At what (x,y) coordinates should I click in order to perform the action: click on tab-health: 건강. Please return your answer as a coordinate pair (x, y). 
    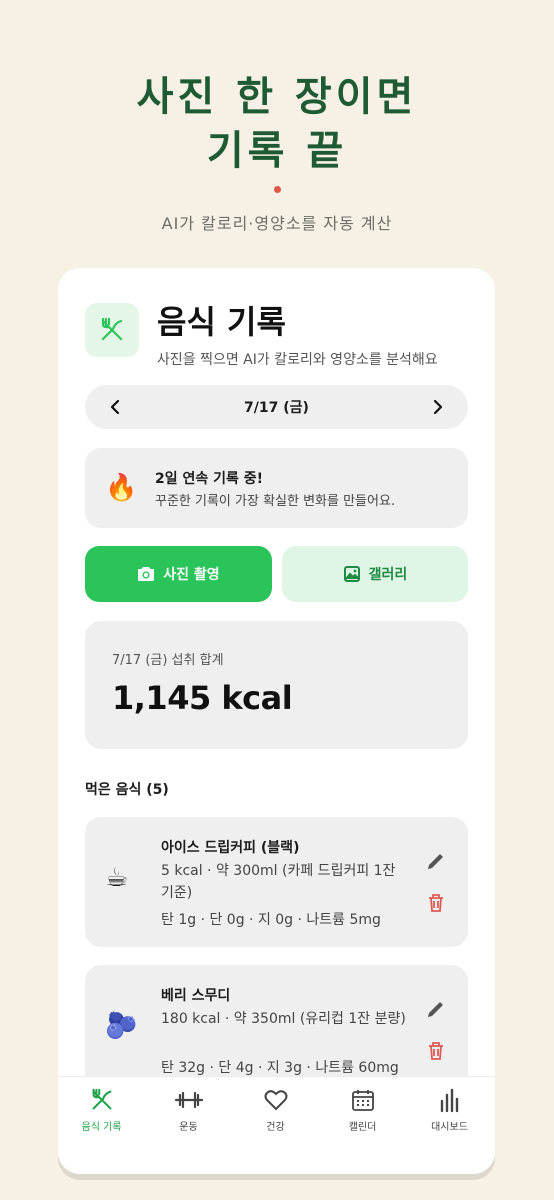
    Looking at the image, I should click on (275, 1109).